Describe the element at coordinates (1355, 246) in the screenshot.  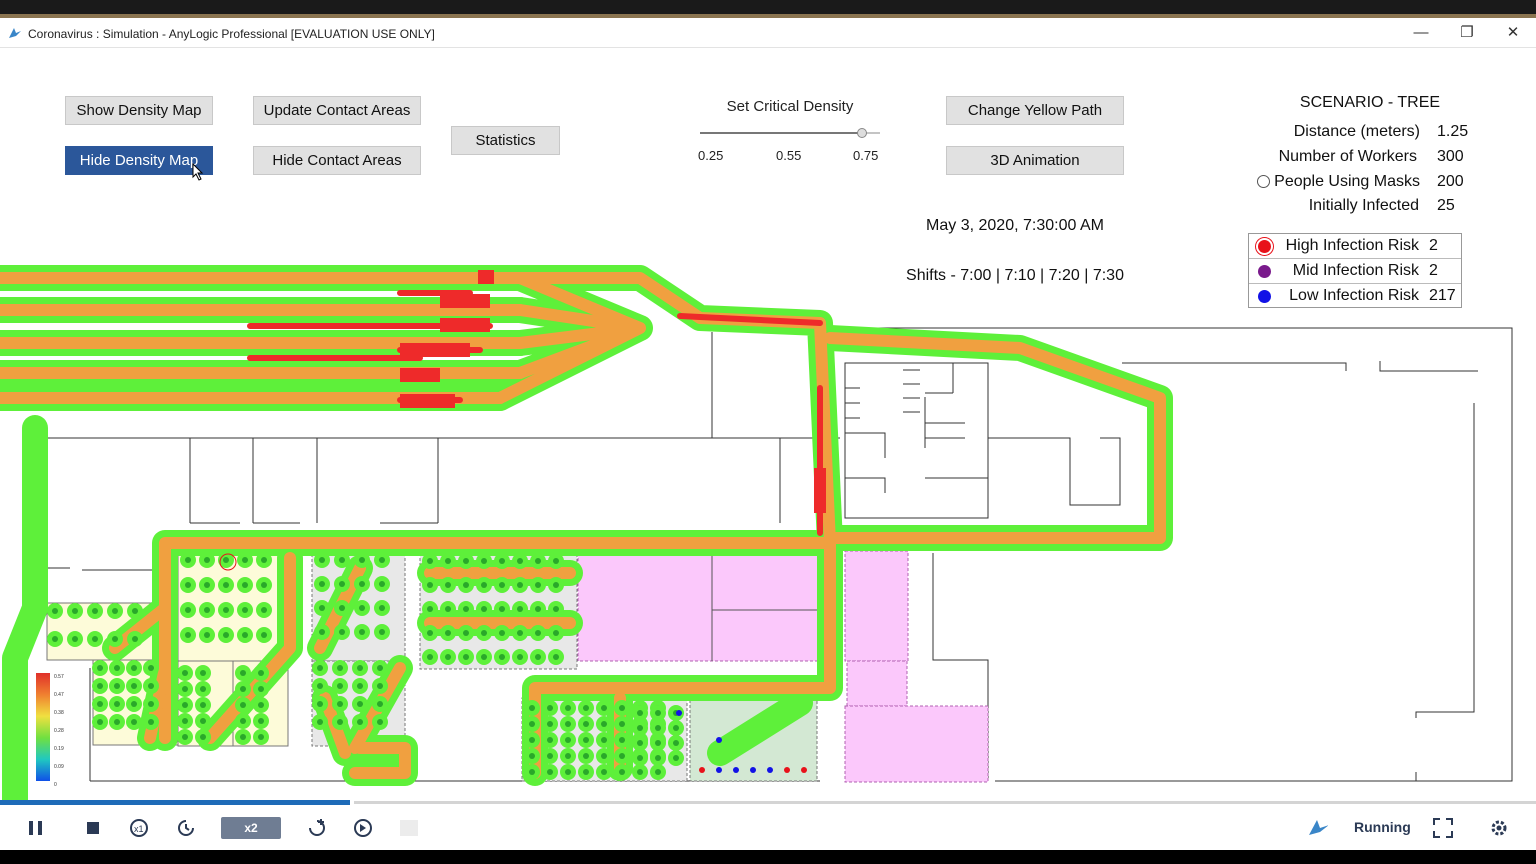
I see `risk-row-high: High Infection Risk 2` at that location.